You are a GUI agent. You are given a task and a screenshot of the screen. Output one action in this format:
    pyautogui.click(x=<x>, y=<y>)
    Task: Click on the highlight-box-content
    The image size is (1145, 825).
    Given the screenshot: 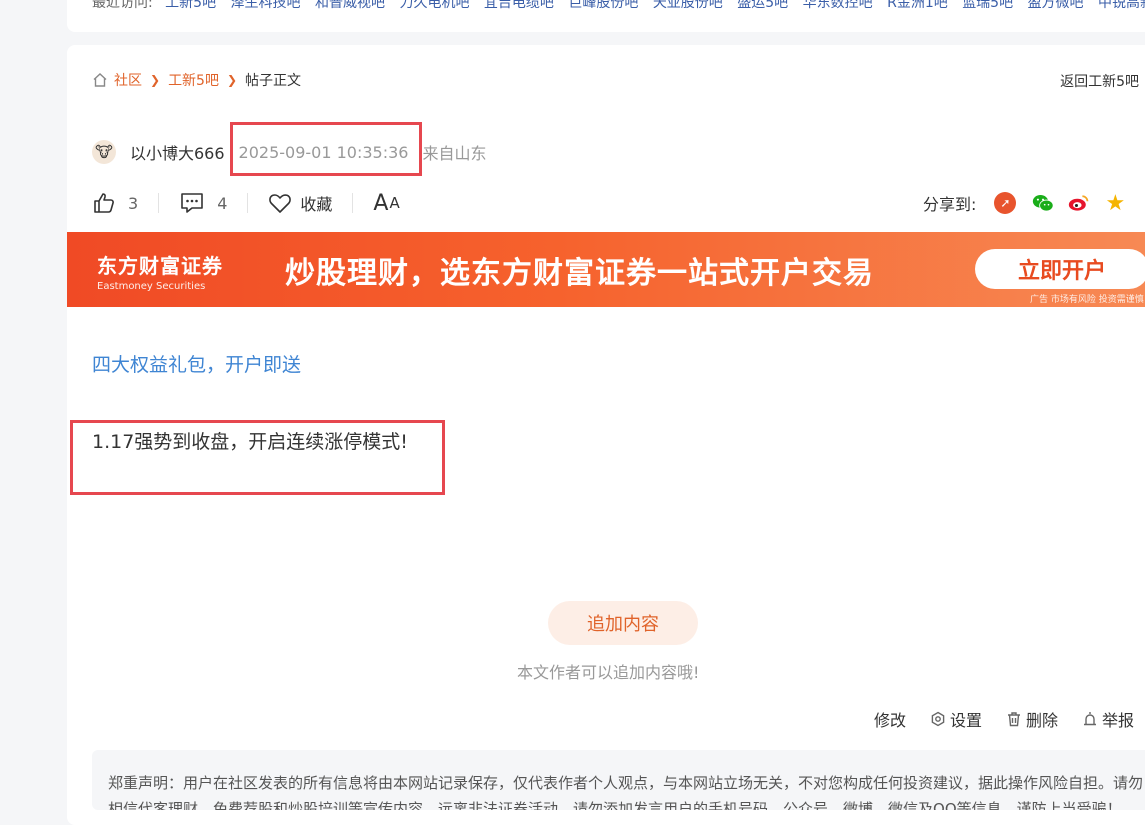 What is the action you would take?
    pyautogui.click(x=257, y=457)
    